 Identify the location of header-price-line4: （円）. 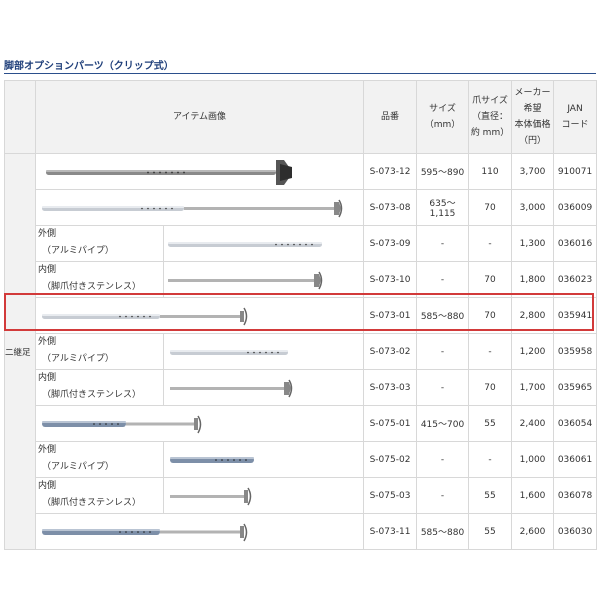
(533, 141).